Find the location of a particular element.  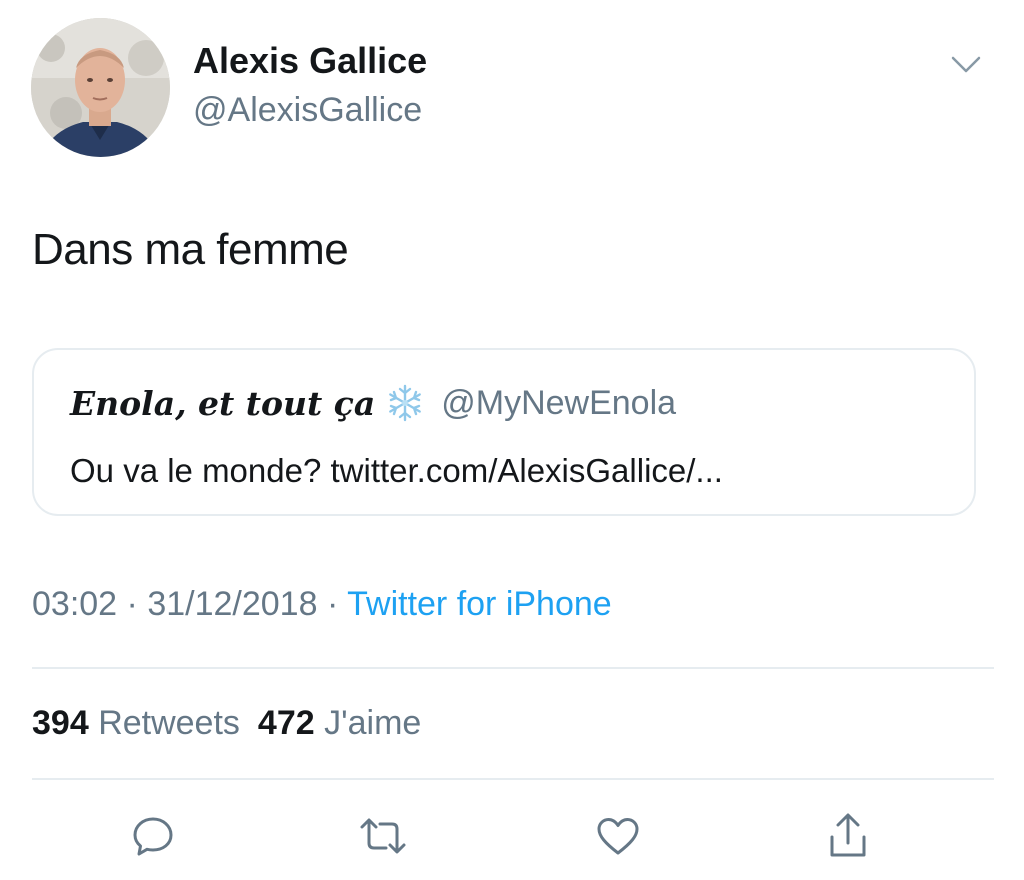

tweet-stats: 394 Retweets 472 J'aime is located at coordinates (226, 723).